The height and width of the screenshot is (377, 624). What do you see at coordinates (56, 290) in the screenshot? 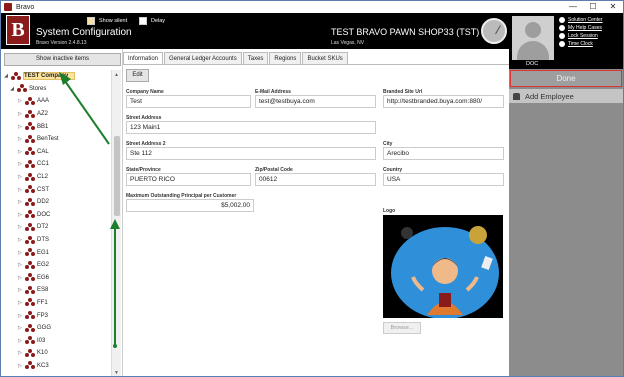
I see `tree-store-item: ▷ ES8` at bounding box center [56, 290].